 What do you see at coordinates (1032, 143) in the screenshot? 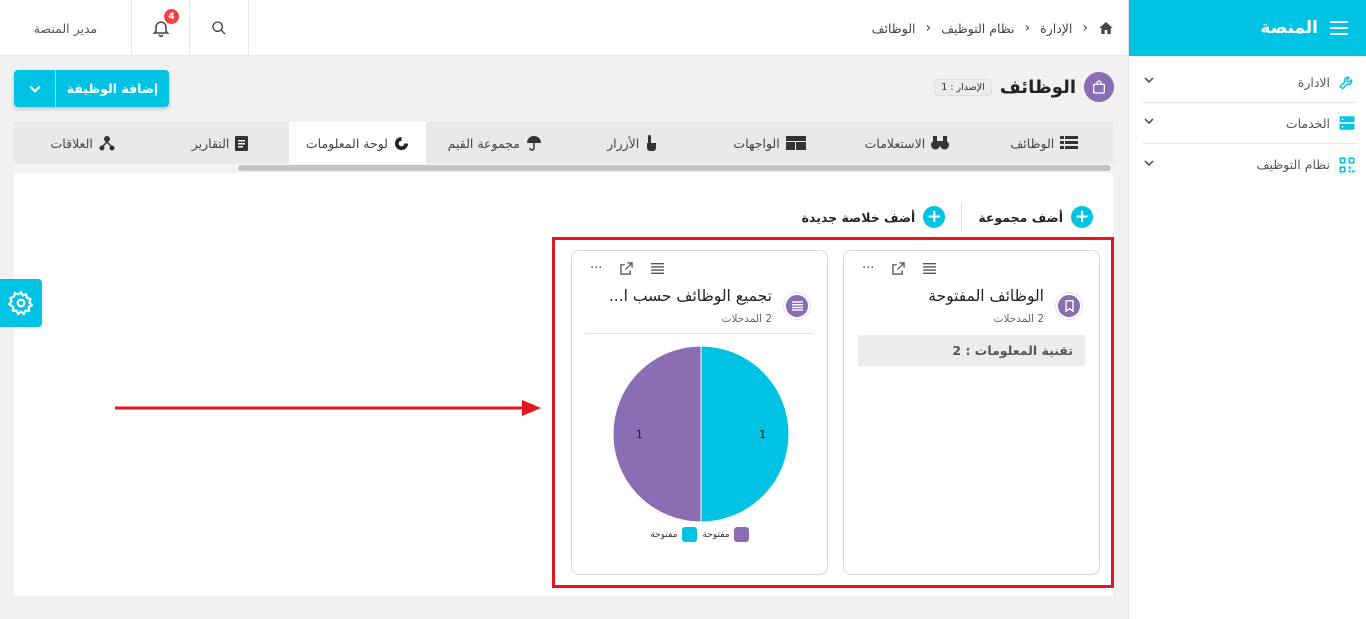
I see `tab-label: الوظائف` at bounding box center [1032, 143].